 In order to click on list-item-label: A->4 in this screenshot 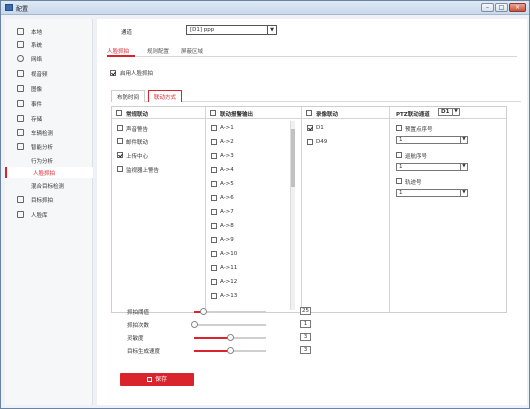, I will do `click(227, 170)`.